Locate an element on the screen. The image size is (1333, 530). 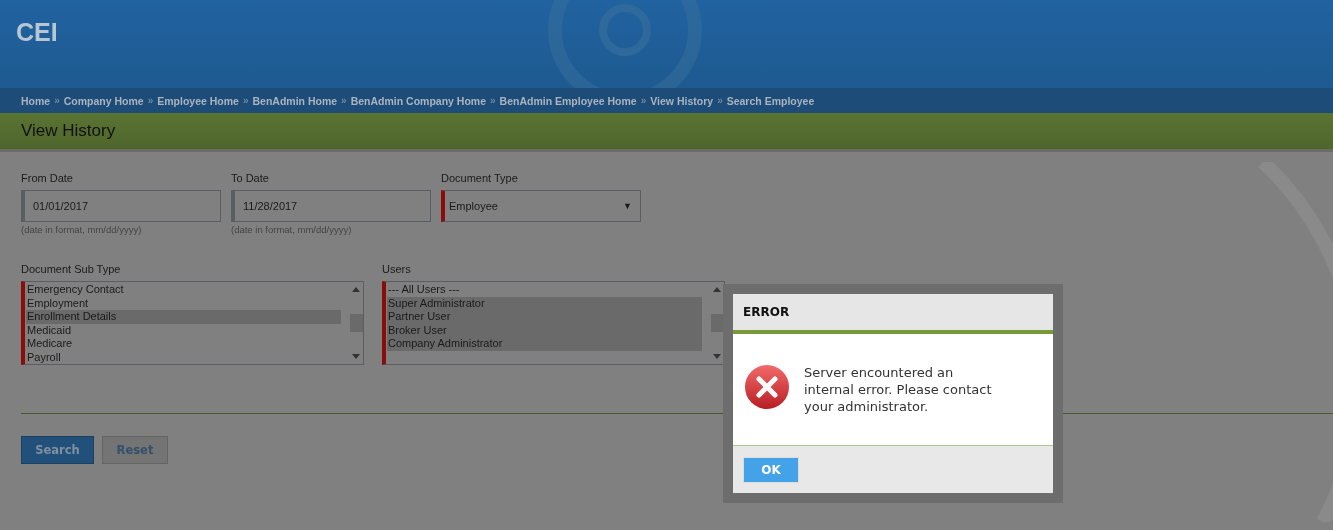
dialog-title: ERROR is located at coordinates (766, 312).